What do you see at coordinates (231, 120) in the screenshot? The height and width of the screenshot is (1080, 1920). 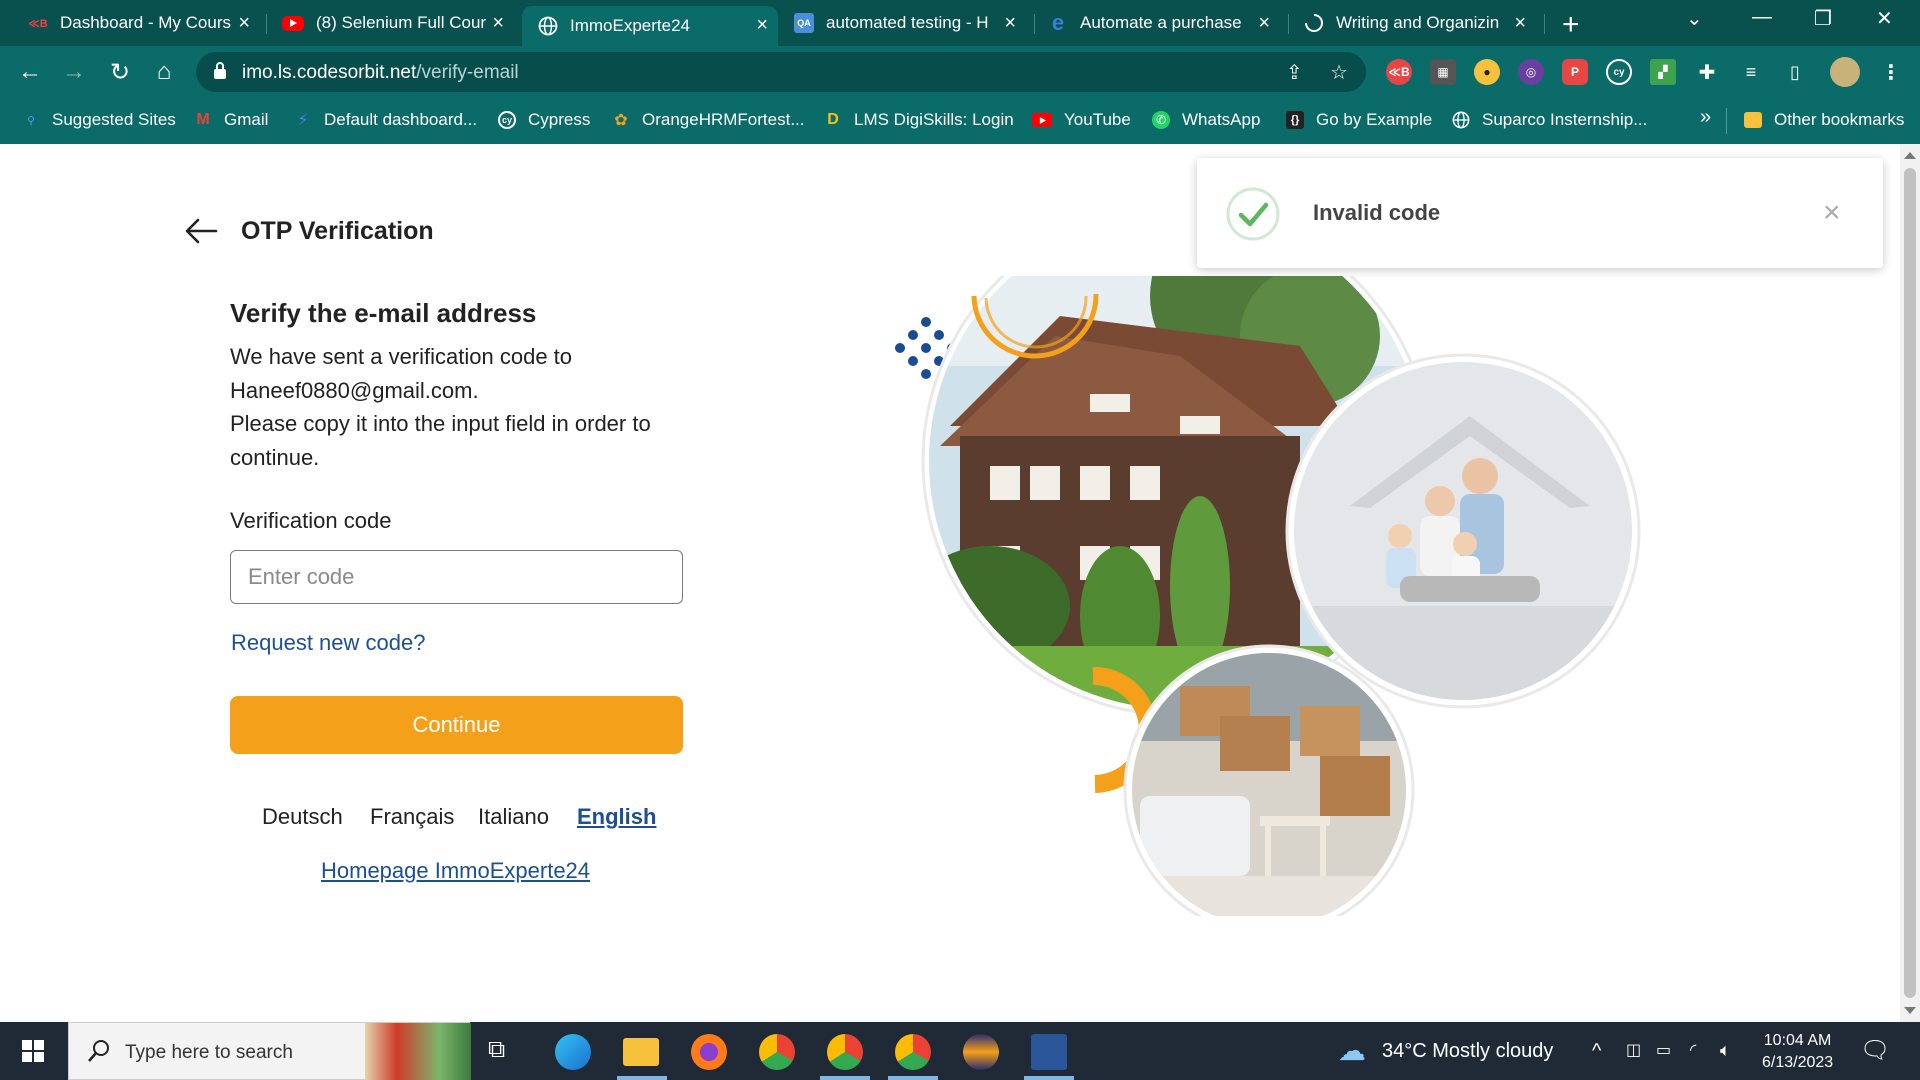 I see `bookmark-gmail: M Gmail` at bounding box center [231, 120].